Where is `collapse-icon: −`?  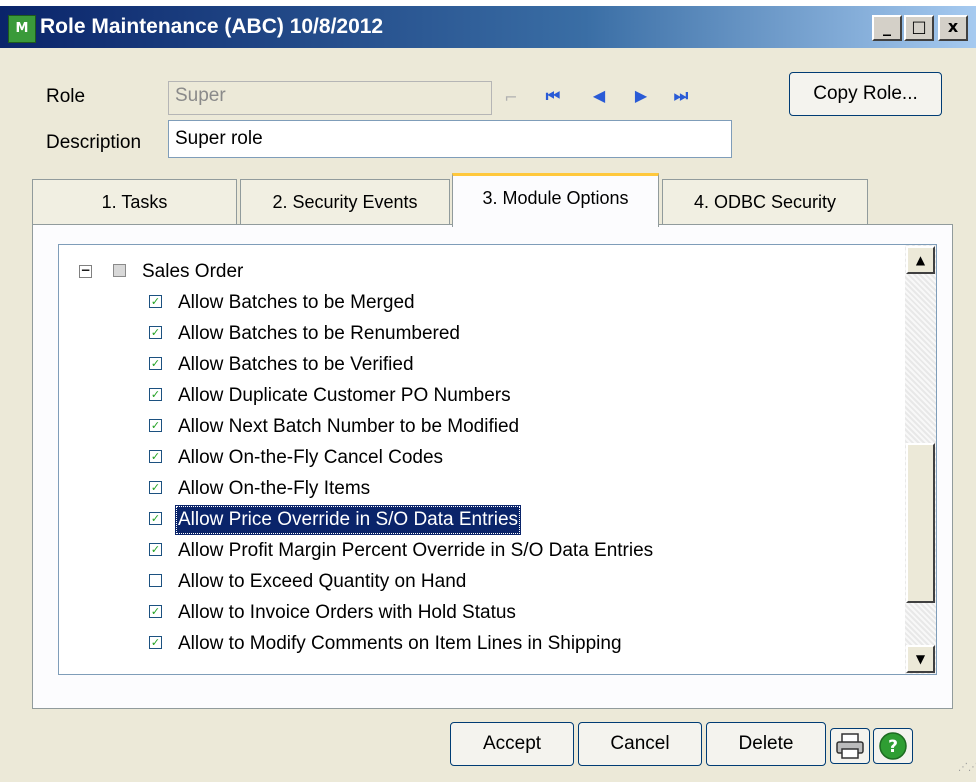 collapse-icon: − is located at coordinates (85, 271).